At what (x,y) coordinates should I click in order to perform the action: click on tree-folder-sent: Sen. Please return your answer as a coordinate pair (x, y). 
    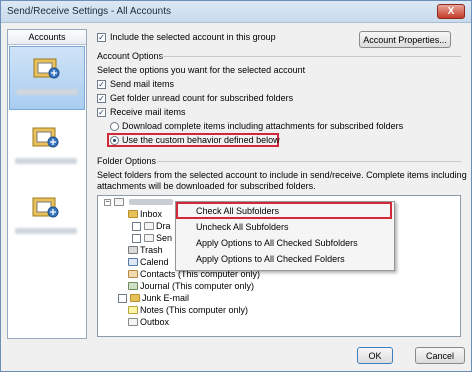
    Looking at the image, I should click on (158, 238).